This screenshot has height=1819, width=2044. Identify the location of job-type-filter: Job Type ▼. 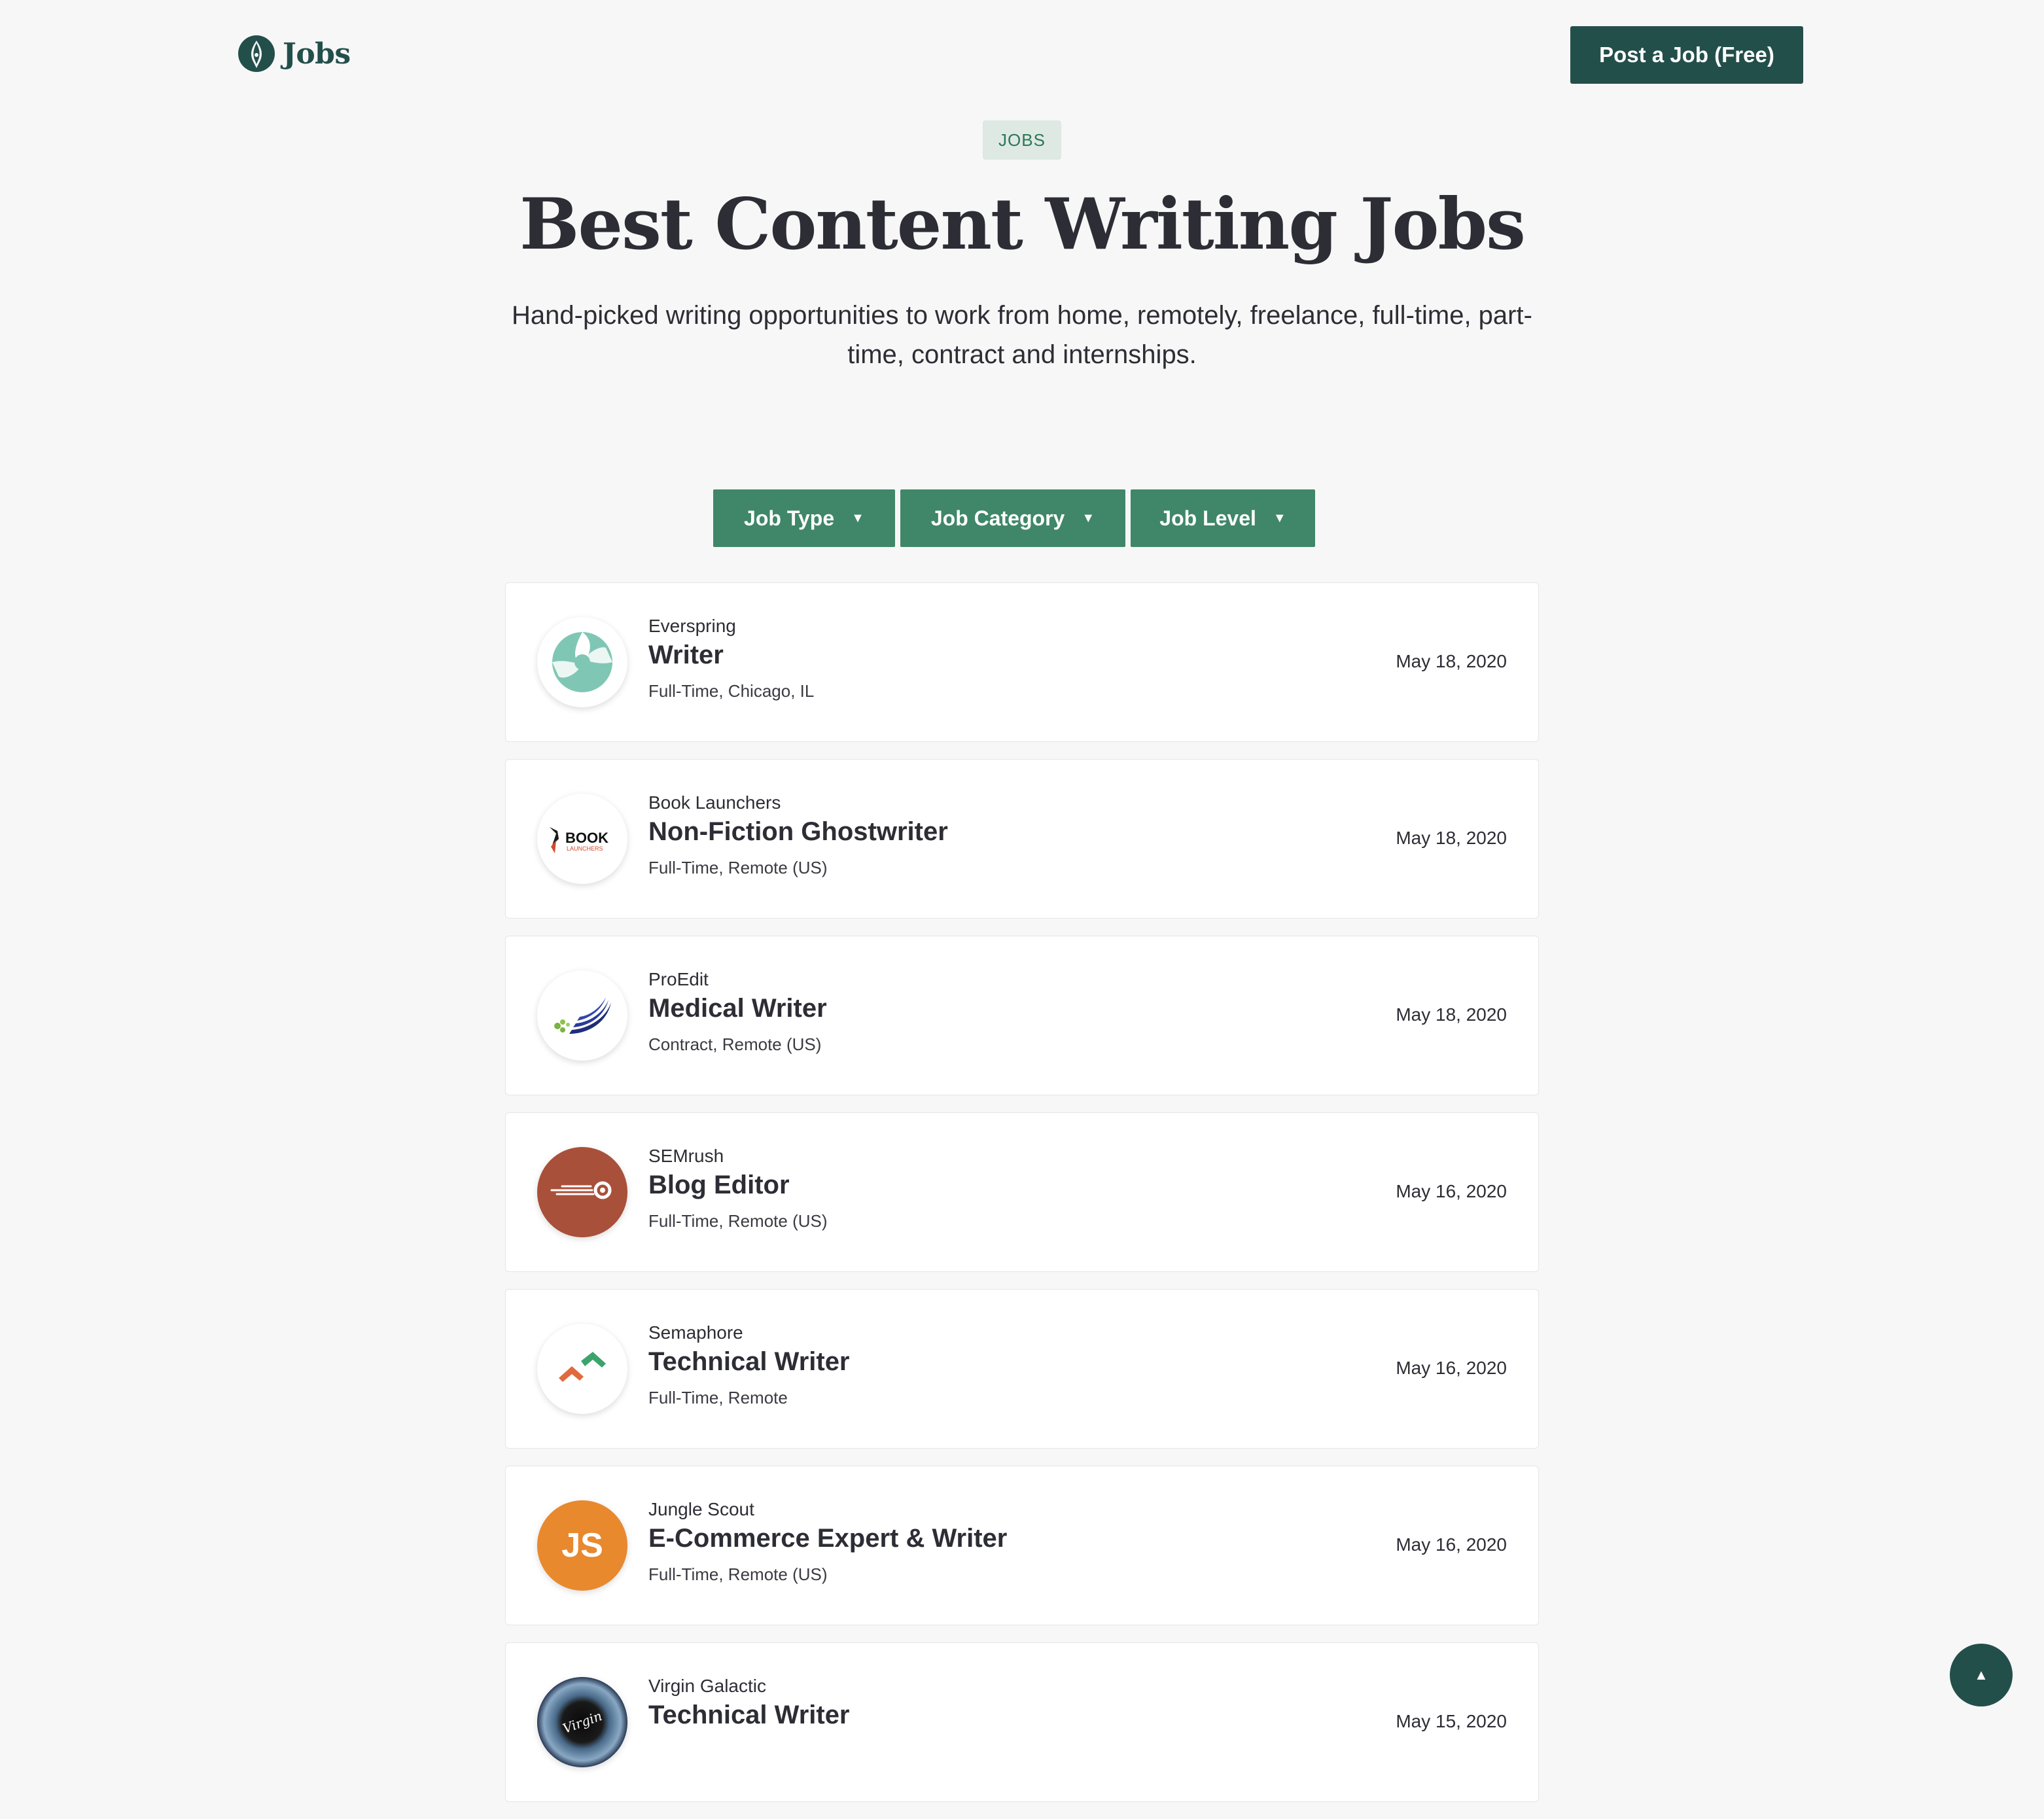
(804, 518).